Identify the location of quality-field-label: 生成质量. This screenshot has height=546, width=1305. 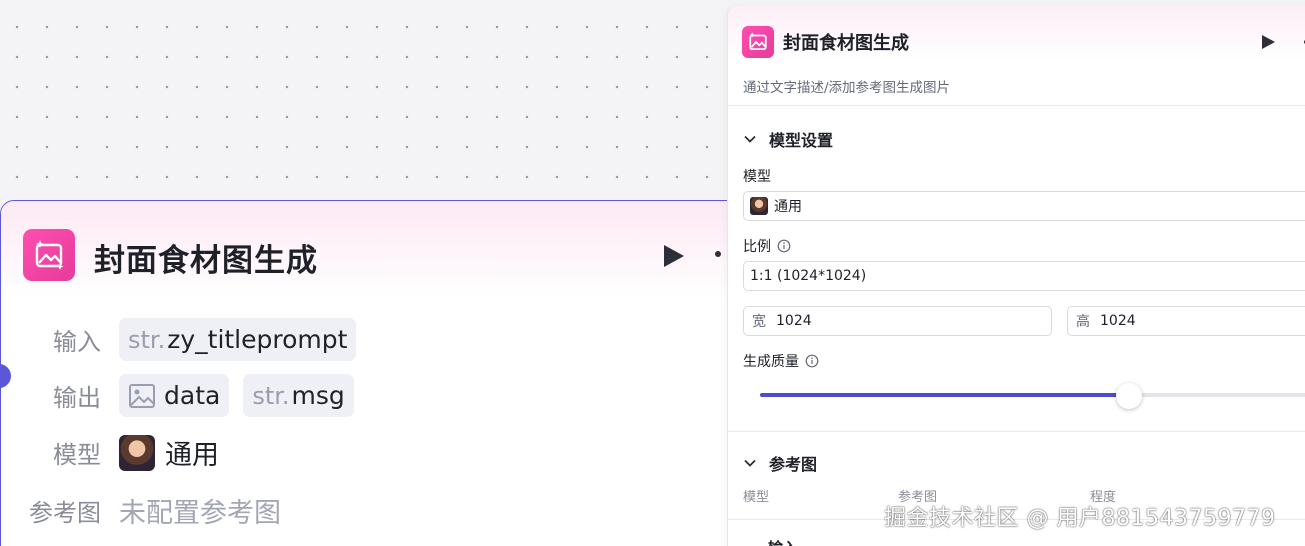
(781, 361).